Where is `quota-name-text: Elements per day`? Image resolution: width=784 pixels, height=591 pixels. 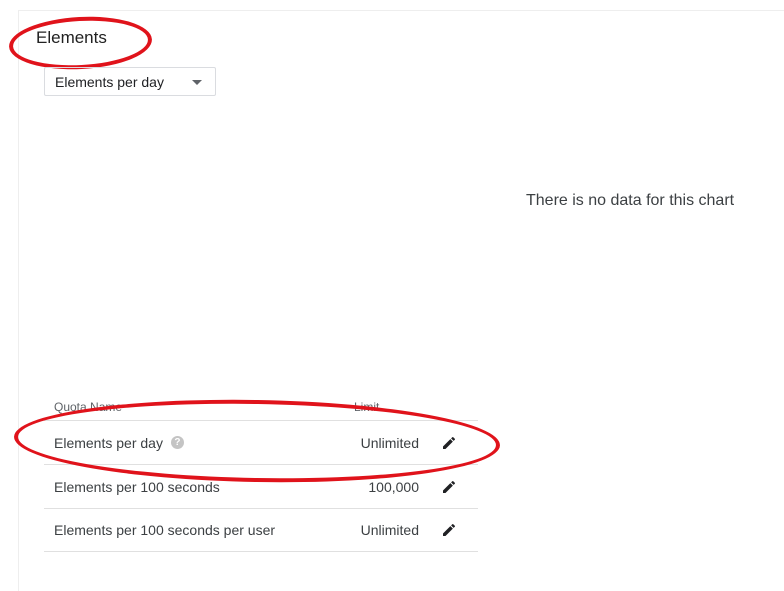
quota-name-text: Elements per day is located at coordinates (108, 442).